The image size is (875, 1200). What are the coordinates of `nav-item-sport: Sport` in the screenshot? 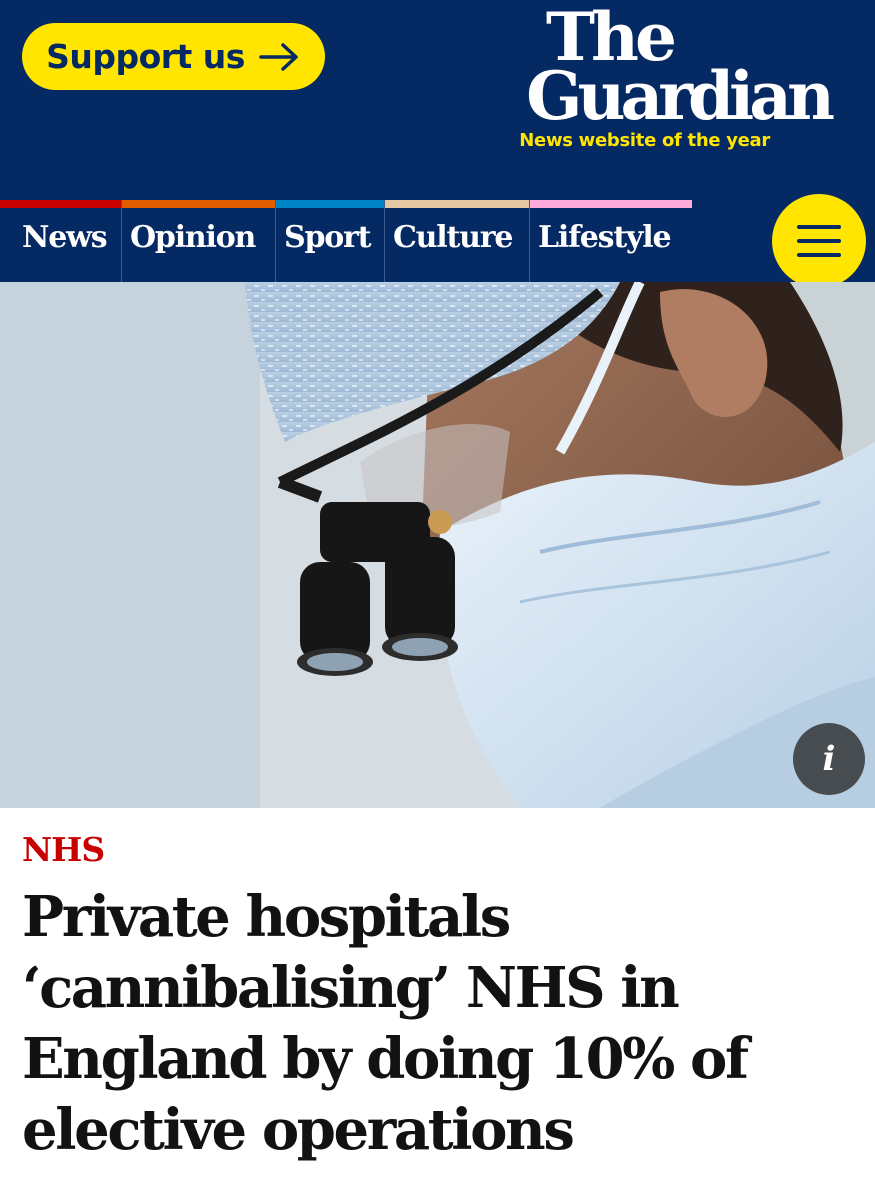 It's located at (330, 241).